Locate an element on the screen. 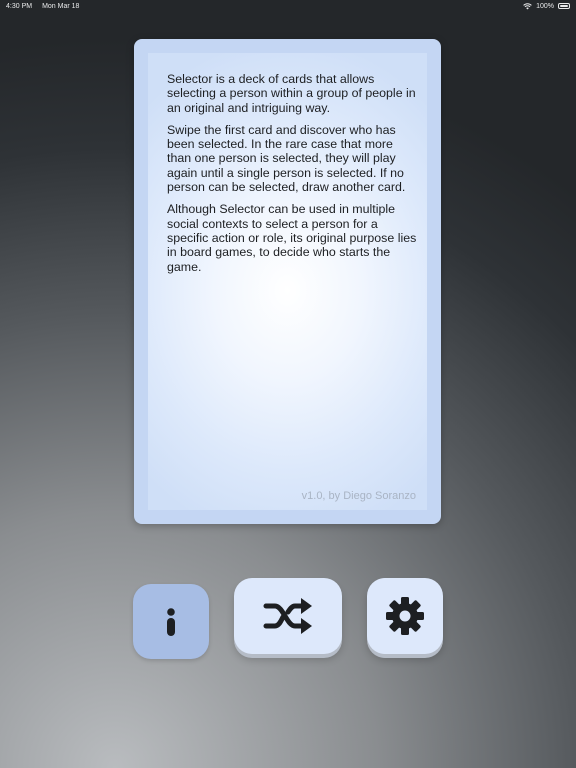 The image size is (576, 768). info-icon is located at coordinates (171, 621).